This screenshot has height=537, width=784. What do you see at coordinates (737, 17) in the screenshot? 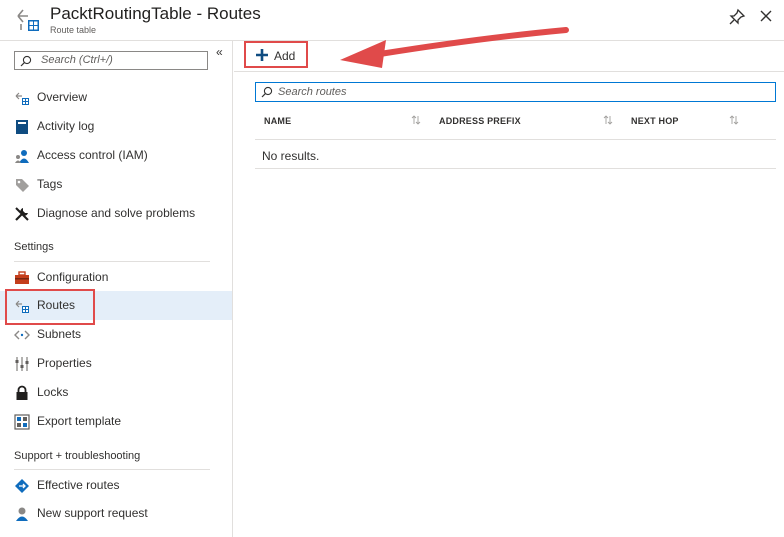
I see `pin-icon` at bounding box center [737, 17].